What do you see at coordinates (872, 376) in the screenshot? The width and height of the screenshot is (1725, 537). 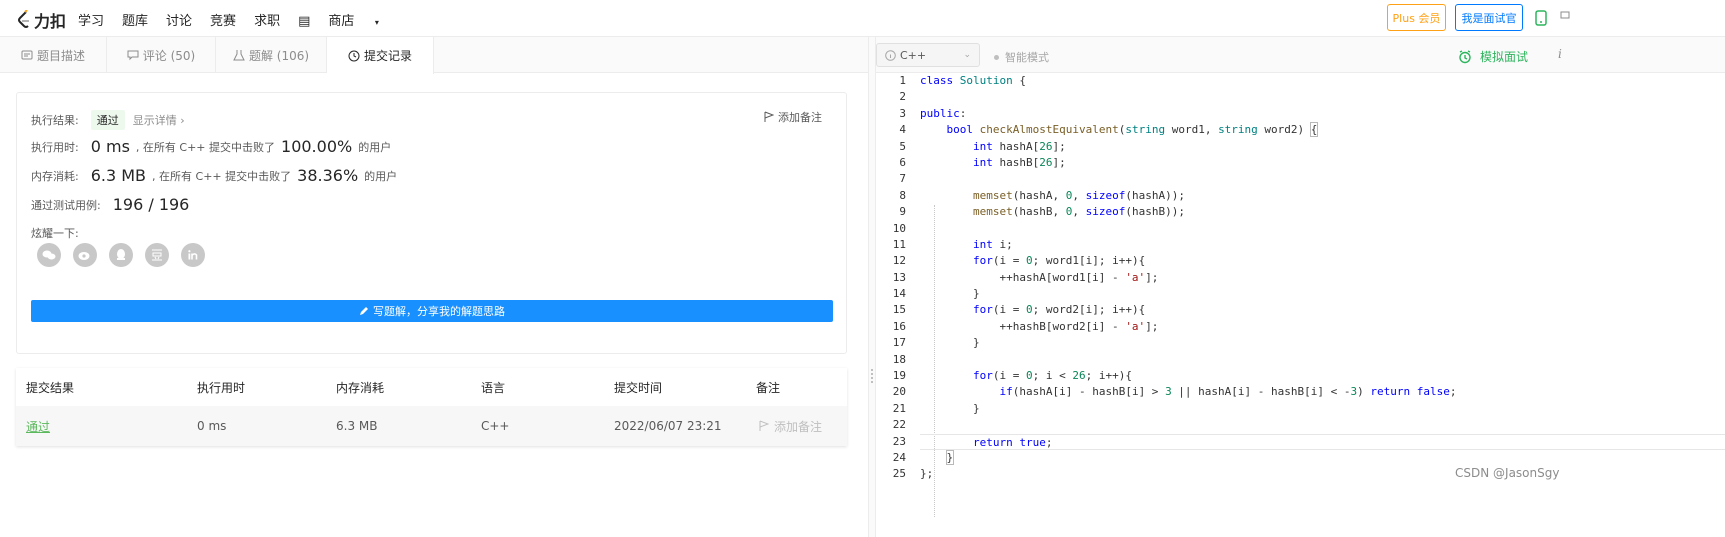 I see `drag-handle` at bounding box center [872, 376].